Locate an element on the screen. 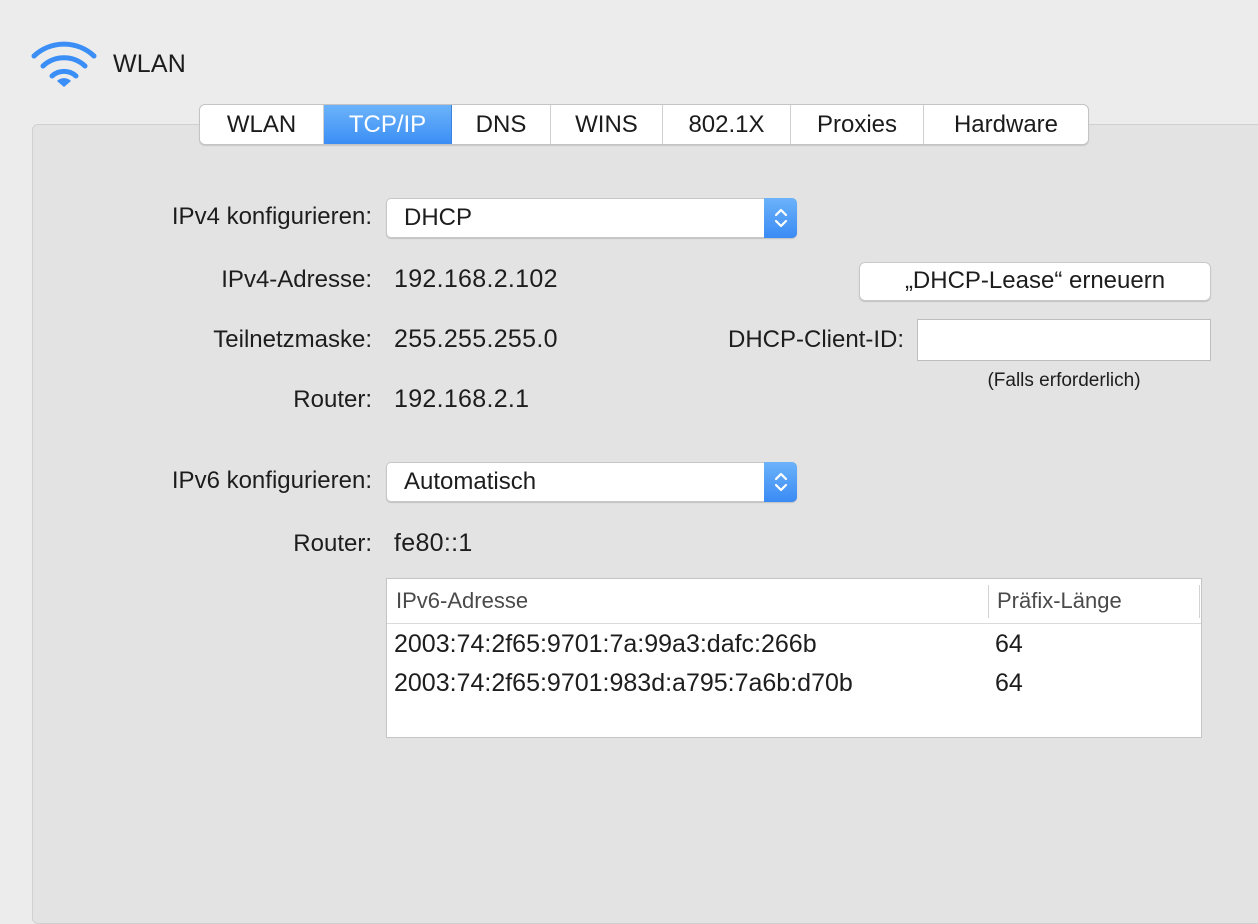 The width and height of the screenshot is (1258, 924). dhcp-client-id-hint: (Falls erforderlich) is located at coordinates (1064, 380).